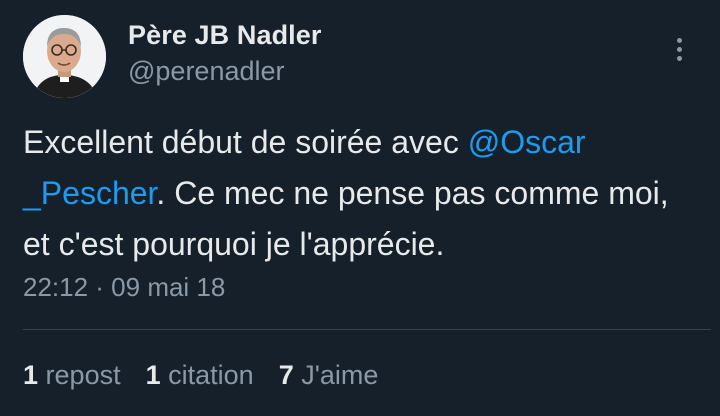  I want to click on quotes-stat: 1 citation, so click(200, 375).